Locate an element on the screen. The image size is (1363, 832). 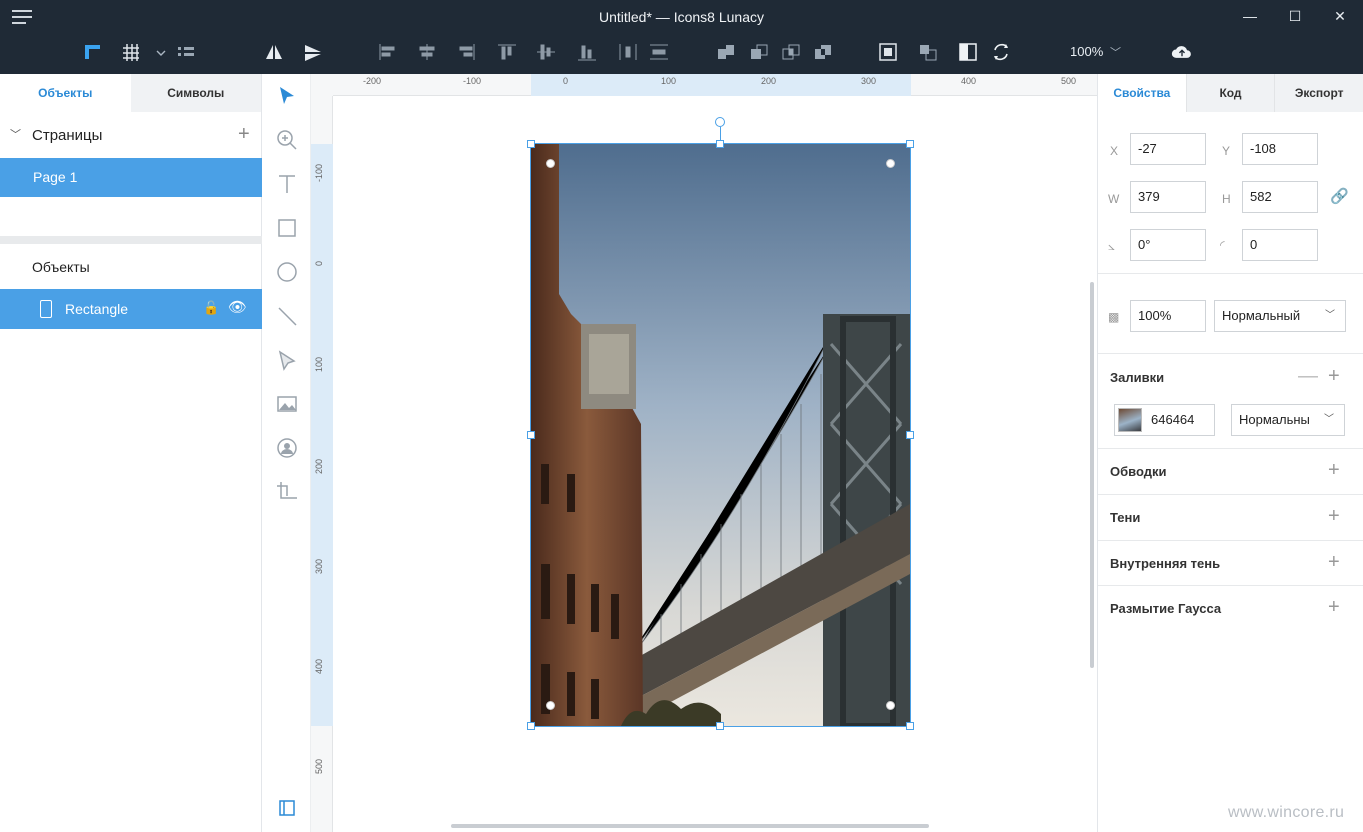
y-label: Y is located at coordinates (1226, 151).